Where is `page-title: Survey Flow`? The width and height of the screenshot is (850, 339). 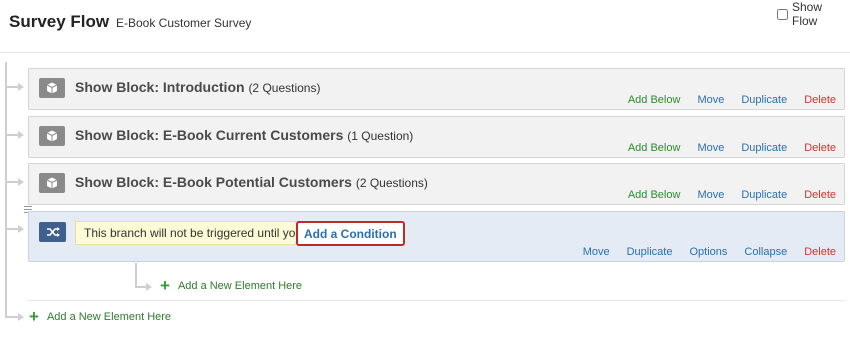
page-title: Survey Flow is located at coordinates (59, 21).